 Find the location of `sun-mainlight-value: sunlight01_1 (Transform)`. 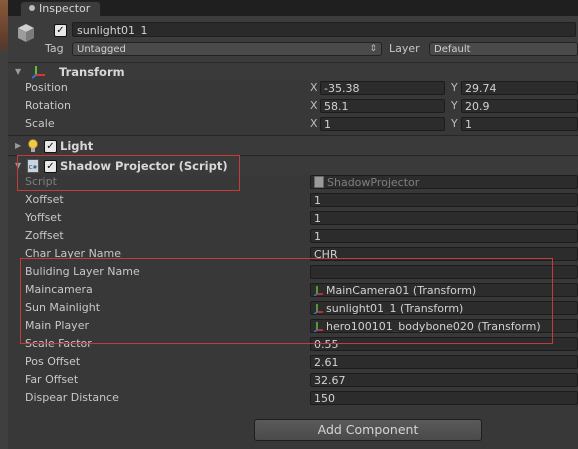

sun-mainlight-value: sunlight01_1 (Transform) is located at coordinates (395, 308).